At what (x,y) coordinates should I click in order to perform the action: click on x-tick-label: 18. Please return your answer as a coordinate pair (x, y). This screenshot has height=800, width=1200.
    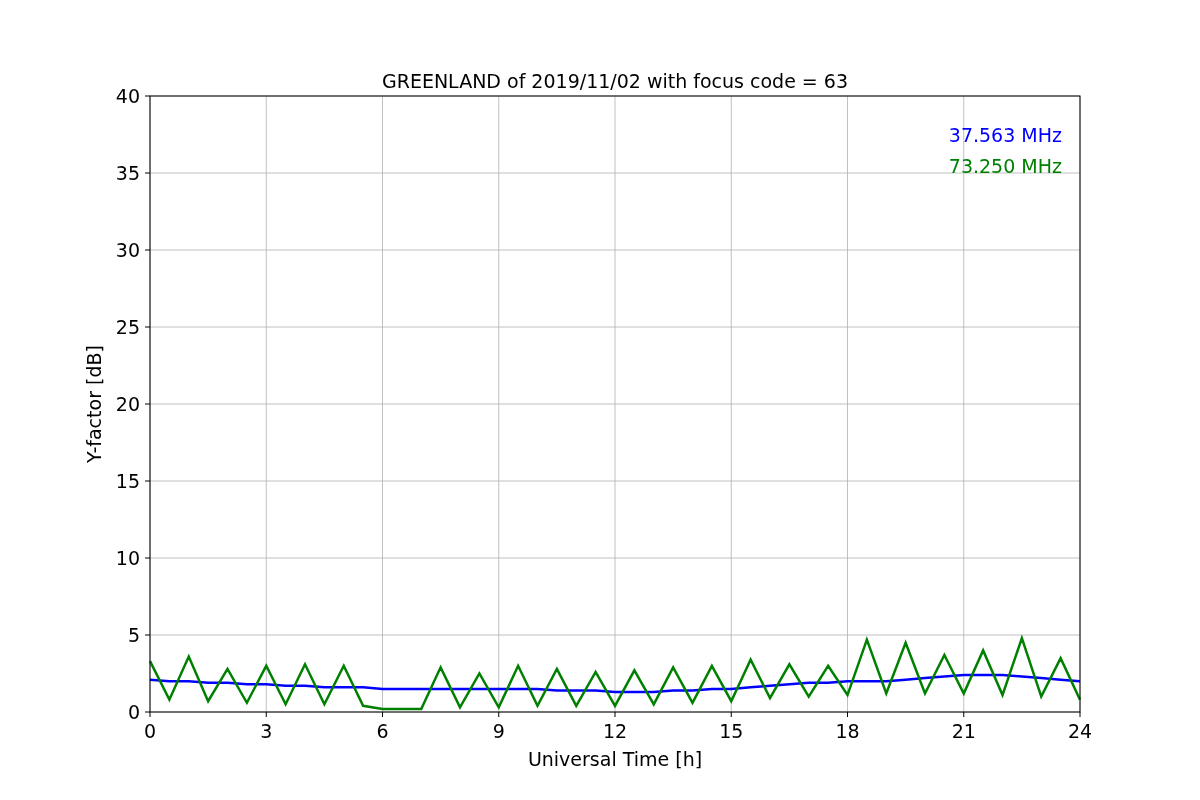
    Looking at the image, I should click on (847, 731).